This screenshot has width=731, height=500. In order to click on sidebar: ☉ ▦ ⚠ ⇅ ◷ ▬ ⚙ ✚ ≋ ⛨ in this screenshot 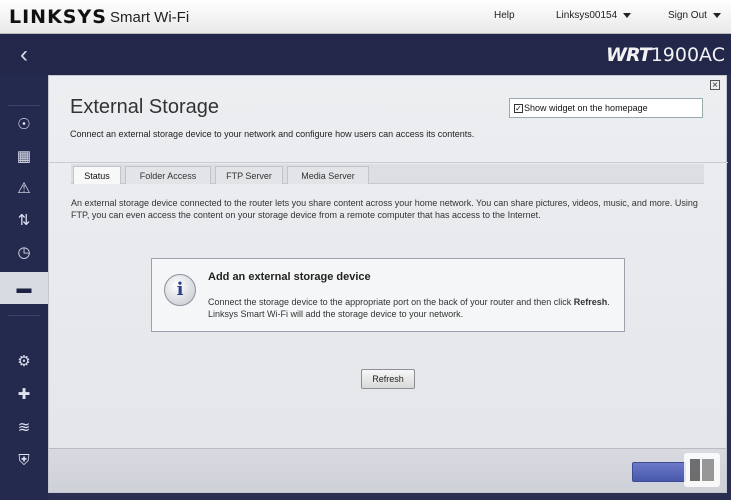, I will do `click(26, 287)`.